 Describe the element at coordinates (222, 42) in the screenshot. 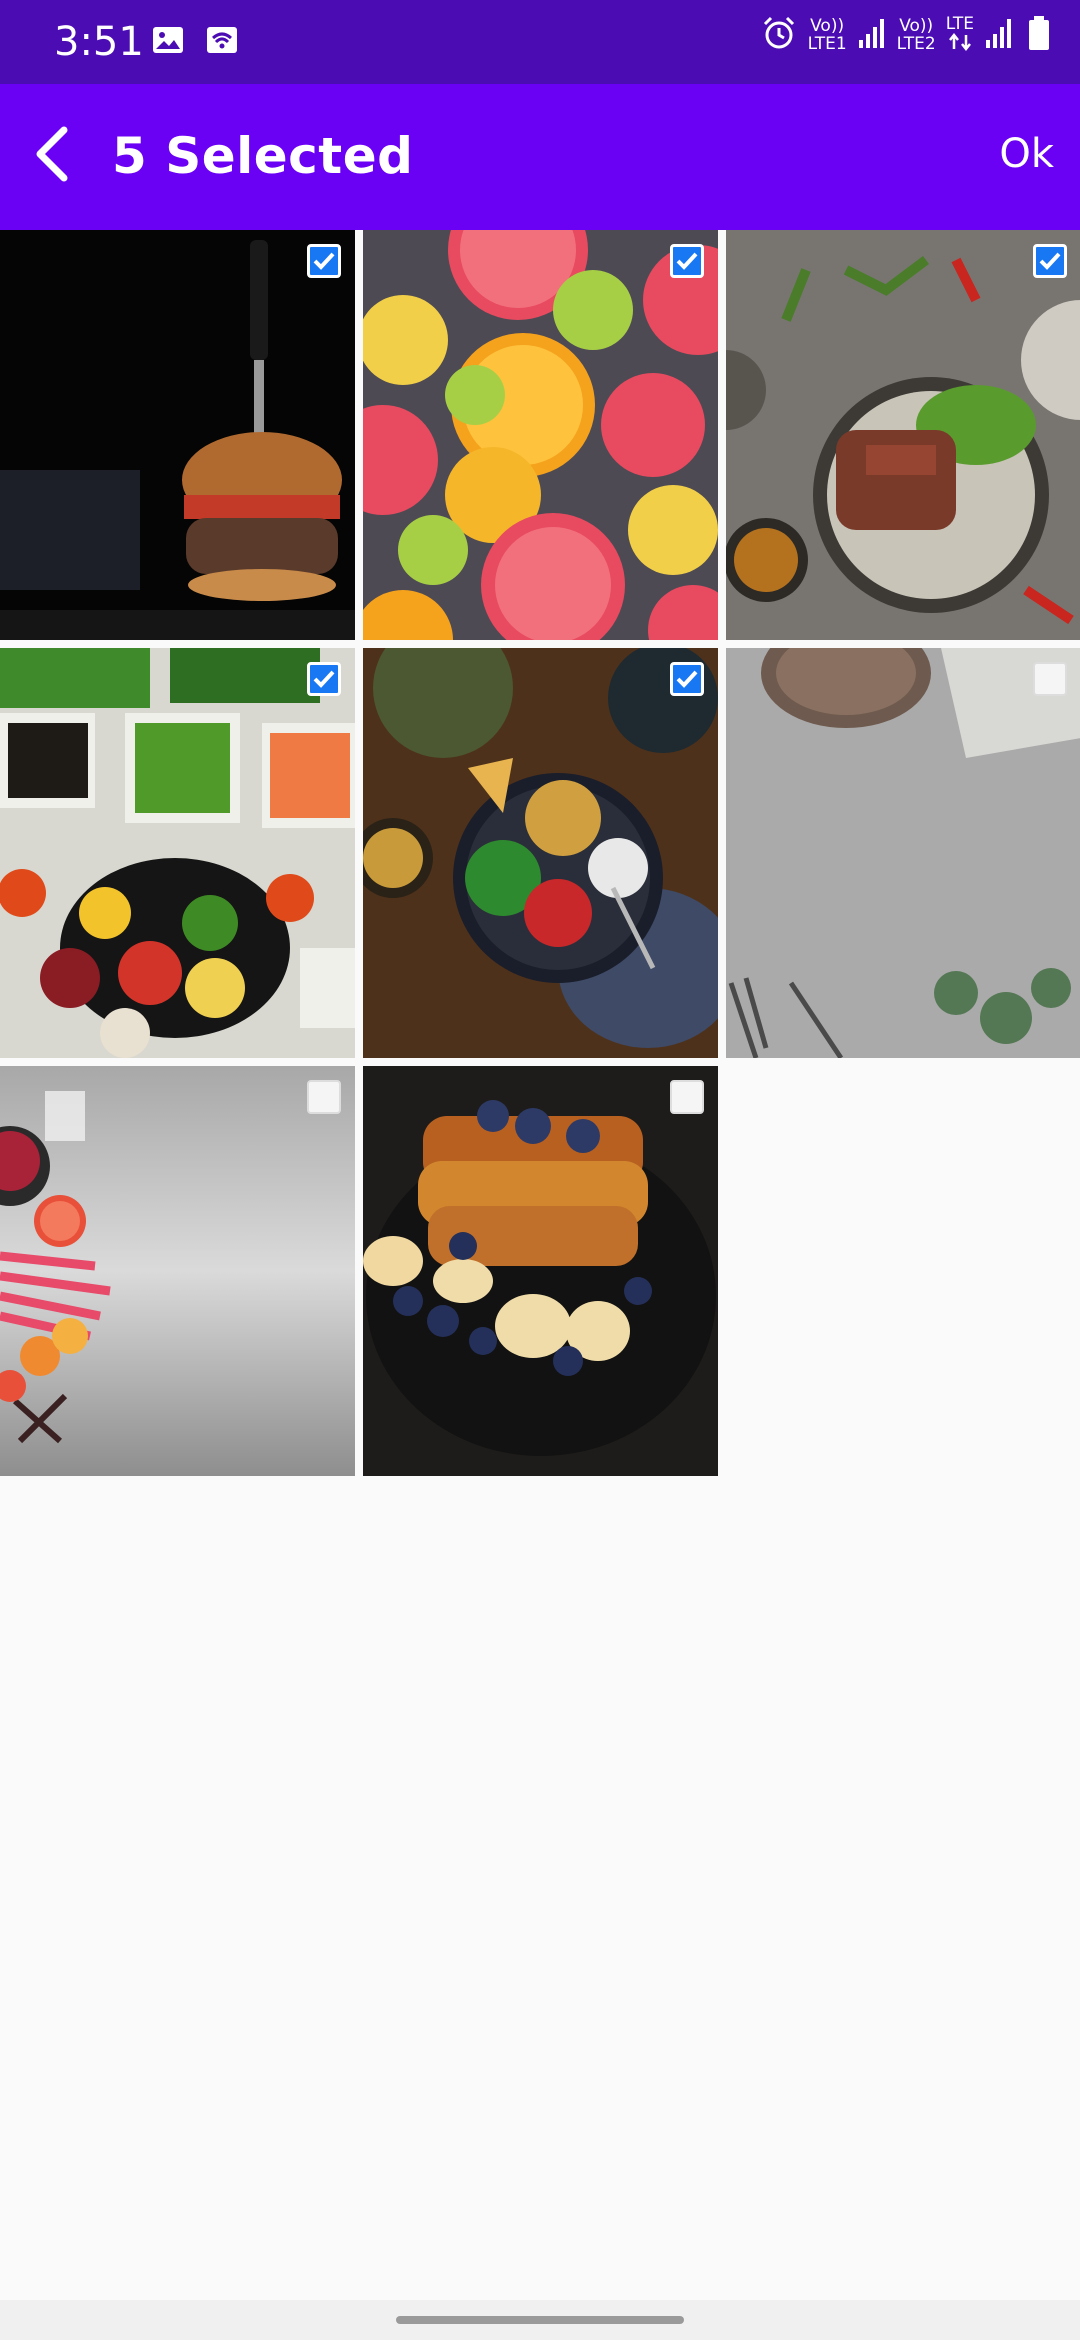

I see `wifi-icon` at that location.